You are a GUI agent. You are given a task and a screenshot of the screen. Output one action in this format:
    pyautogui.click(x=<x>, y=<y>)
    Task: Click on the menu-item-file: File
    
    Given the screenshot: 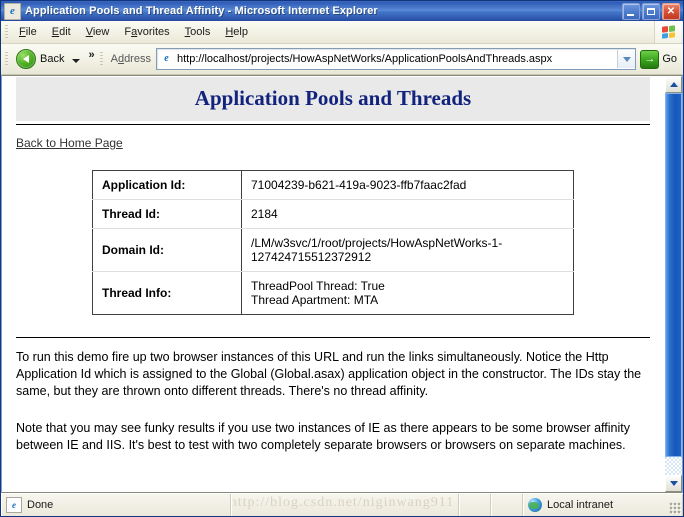 What is the action you would take?
    pyautogui.click(x=28, y=32)
    